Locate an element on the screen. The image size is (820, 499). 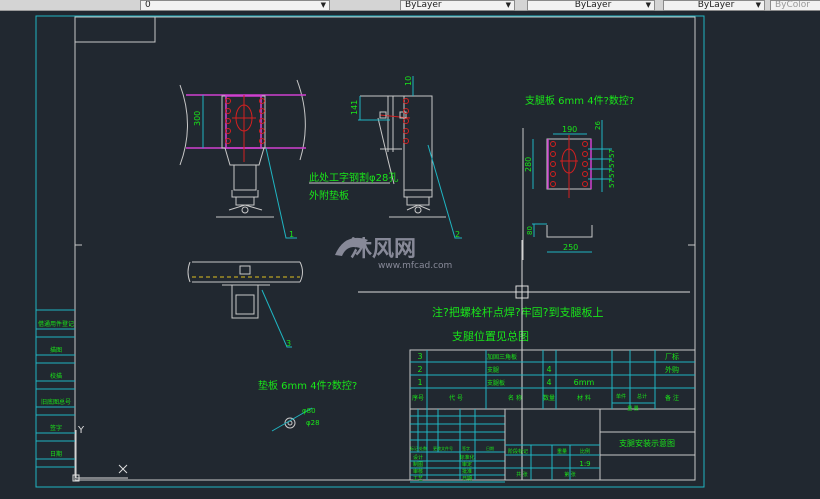
sign-label: 制图 is located at coordinates (418, 464).